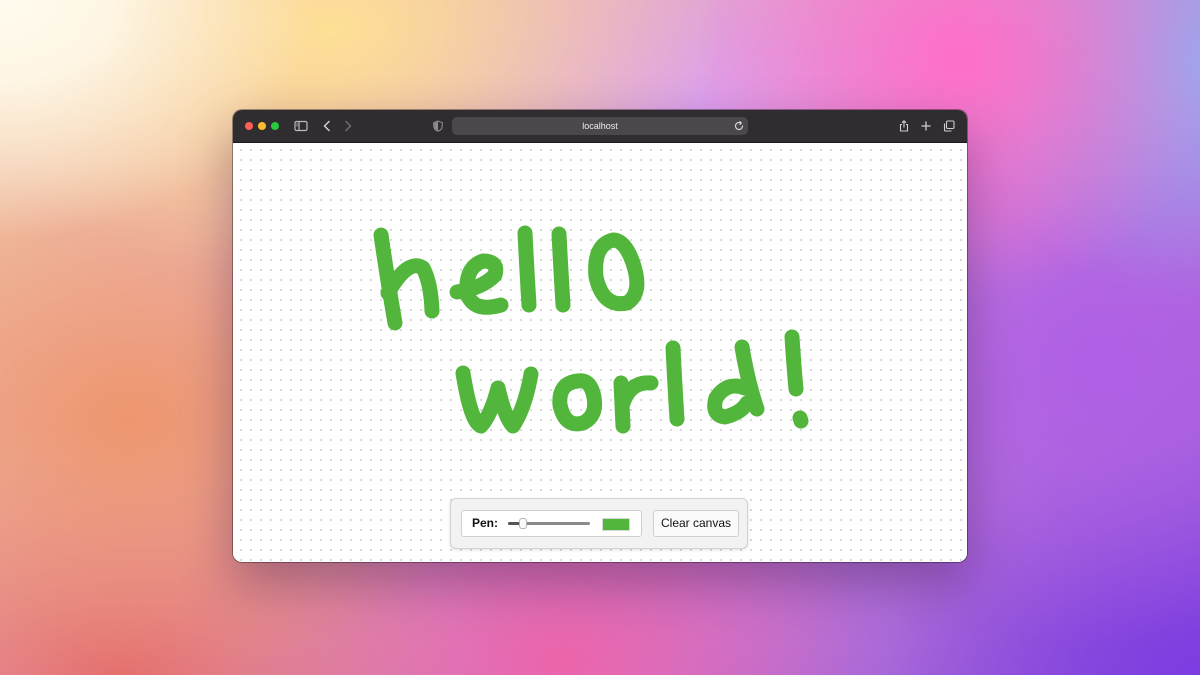  What do you see at coordinates (485, 523) in the screenshot?
I see `pen-label: Pen:` at bounding box center [485, 523].